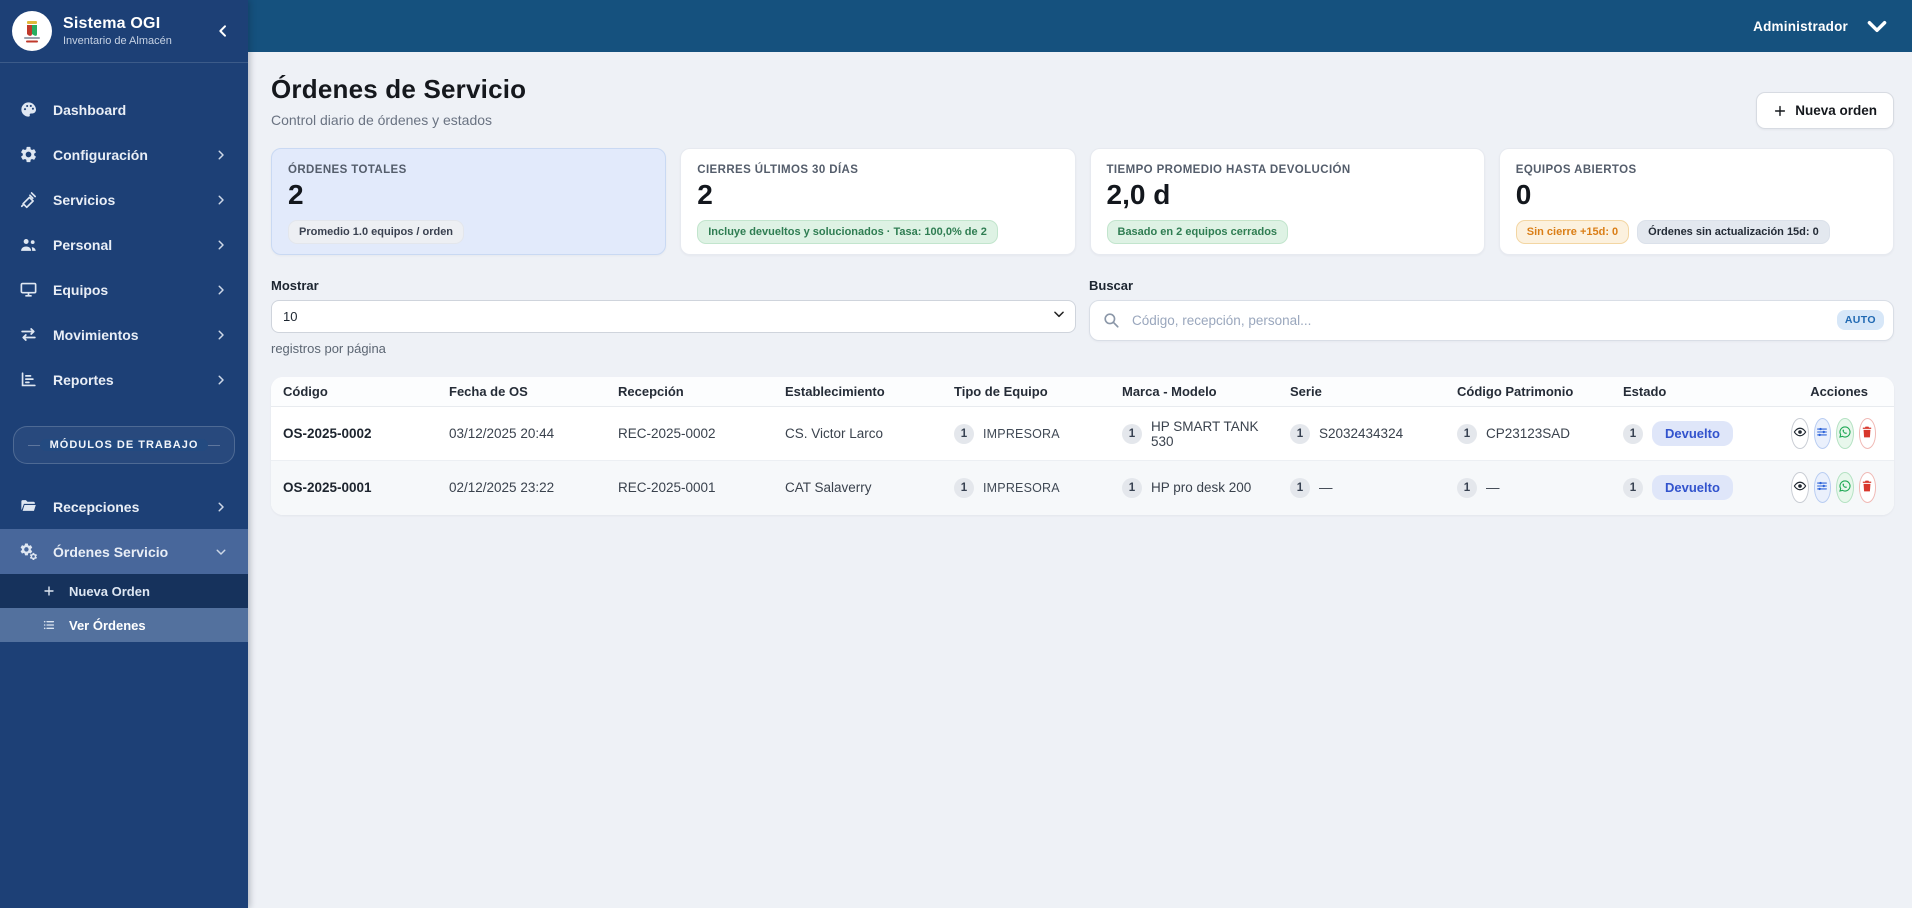 The width and height of the screenshot is (1912, 908). What do you see at coordinates (705, 194) in the screenshot?
I see `stat-value: 2` at bounding box center [705, 194].